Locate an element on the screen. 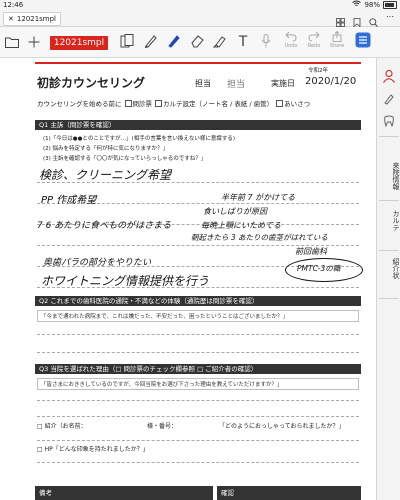 This screenshot has height=500, width=400. handwritten-note: ホワイトニング情報提供を行う is located at coordinates (125, 281).